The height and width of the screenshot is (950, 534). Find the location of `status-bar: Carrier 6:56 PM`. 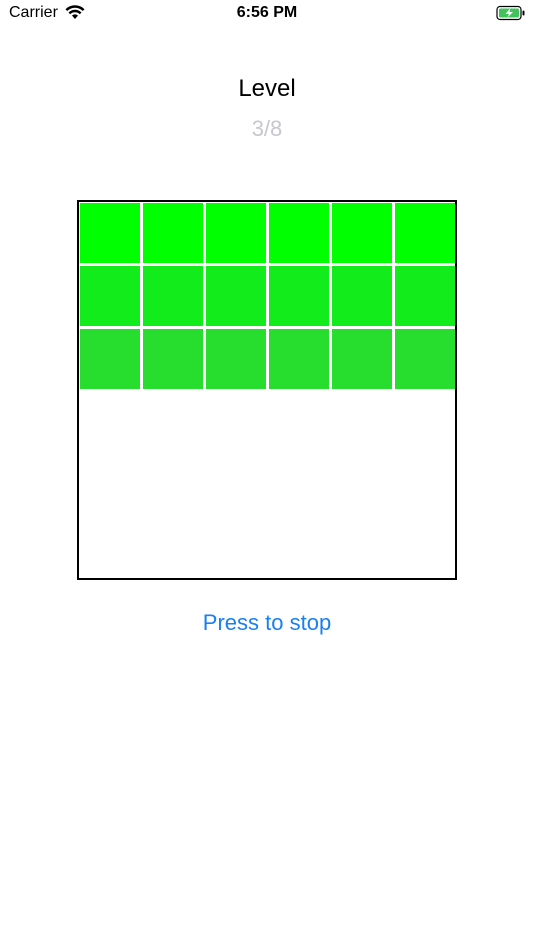

status-bar: Carrier 6:56 PM is located at coordinates (267, 14).